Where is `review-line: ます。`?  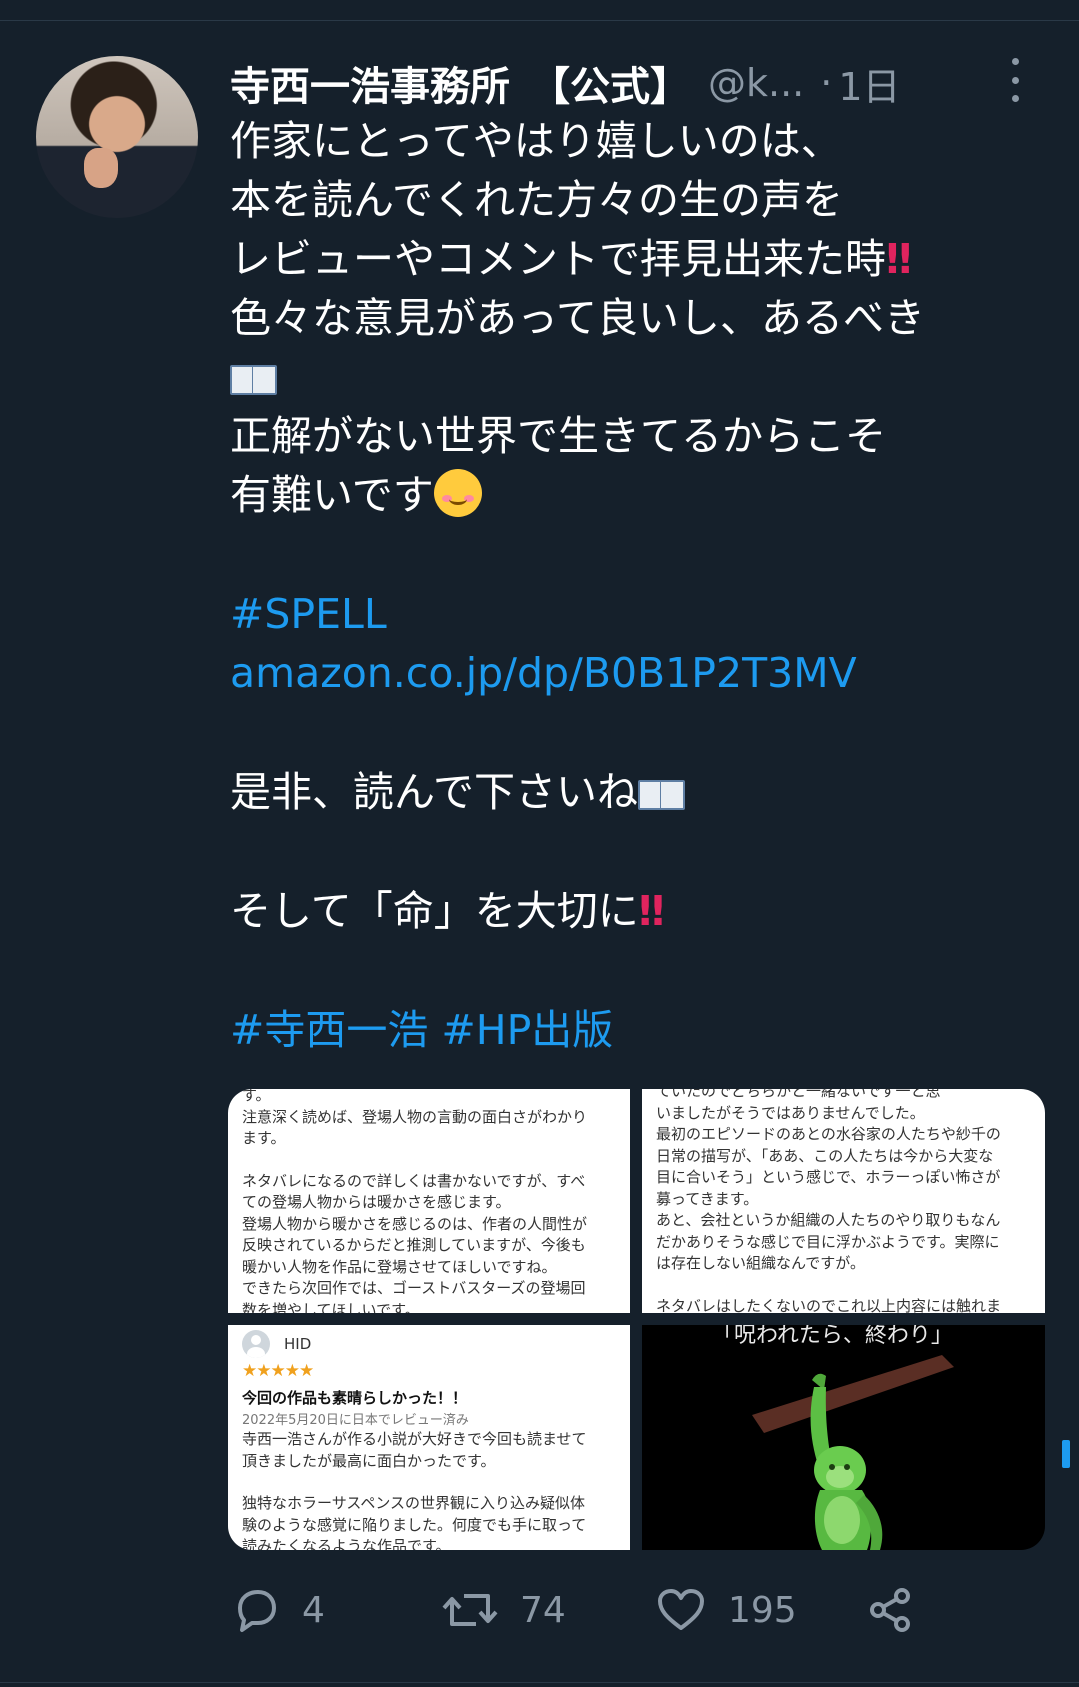 review-line: ます。 is located at coordinates (264, 1138).